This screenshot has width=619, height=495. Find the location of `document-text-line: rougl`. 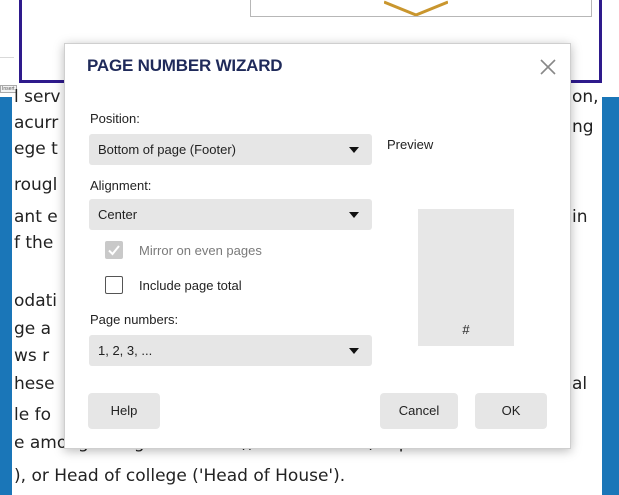

document-text-line: rougl is located at coordinates (36, 185).